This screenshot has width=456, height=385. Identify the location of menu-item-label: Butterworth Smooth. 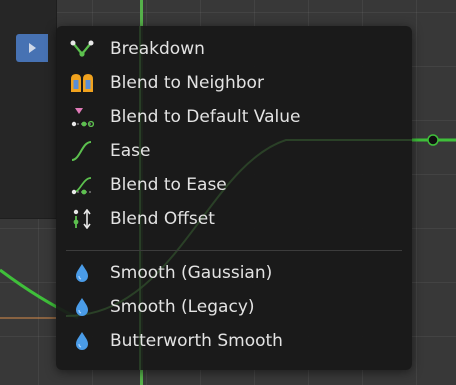
(196, 341).